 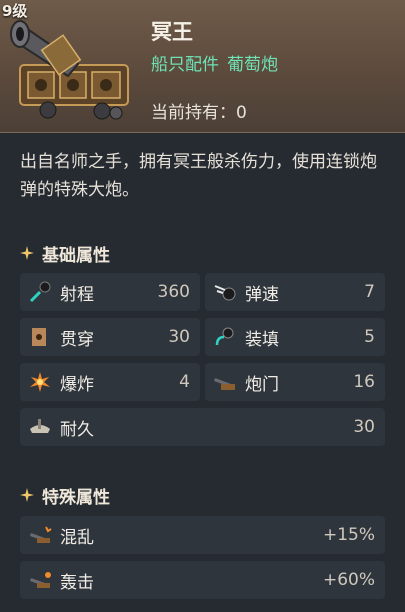 I want to click on stat-row-chaos: 混乱 +15%, so click(x=202, y=535).